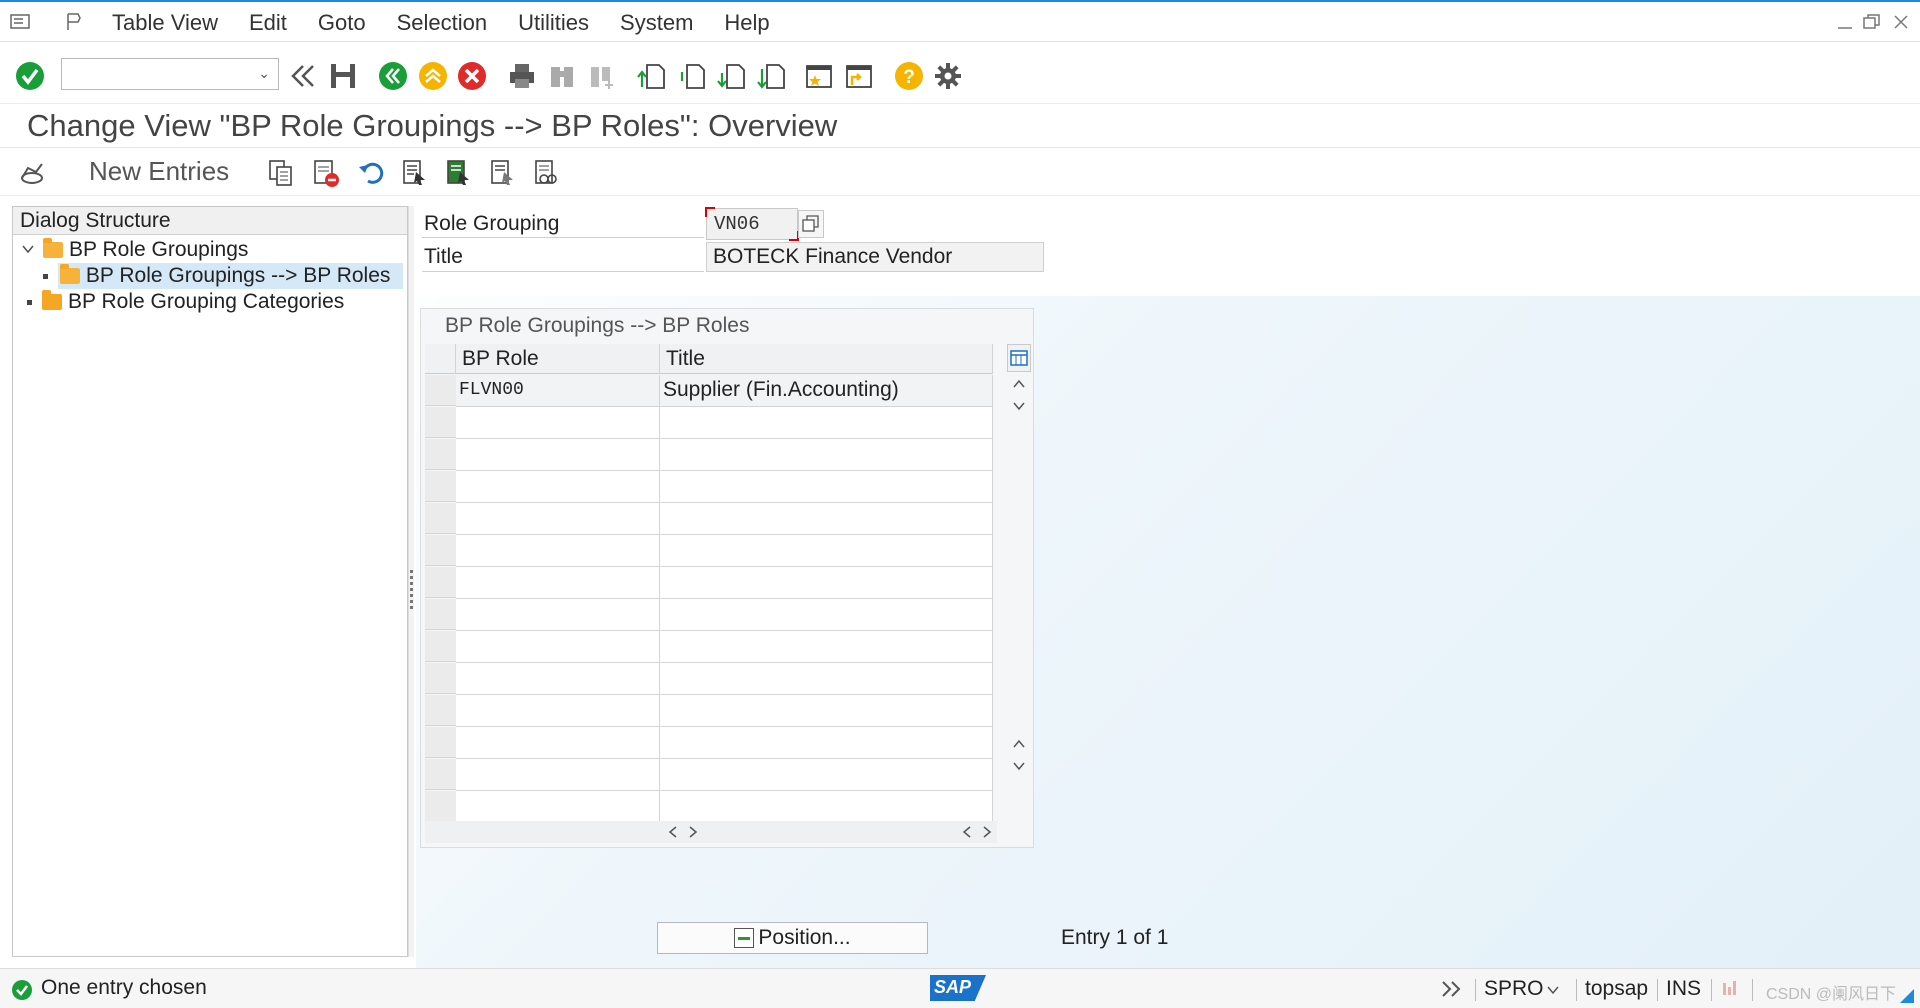 Image resolution: width=1920 pixels, height=1008 pixels. Describe the element at coordinates (342, 23) in the screenshot. I see `menu-goto: Goto` at that location.